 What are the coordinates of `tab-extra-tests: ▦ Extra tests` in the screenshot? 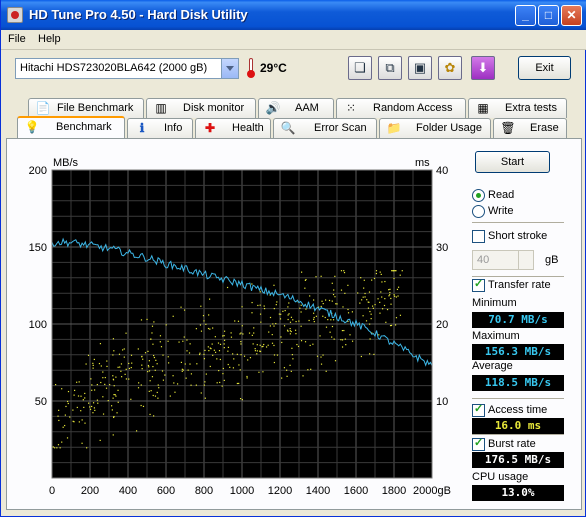 It's located at (517, 108).